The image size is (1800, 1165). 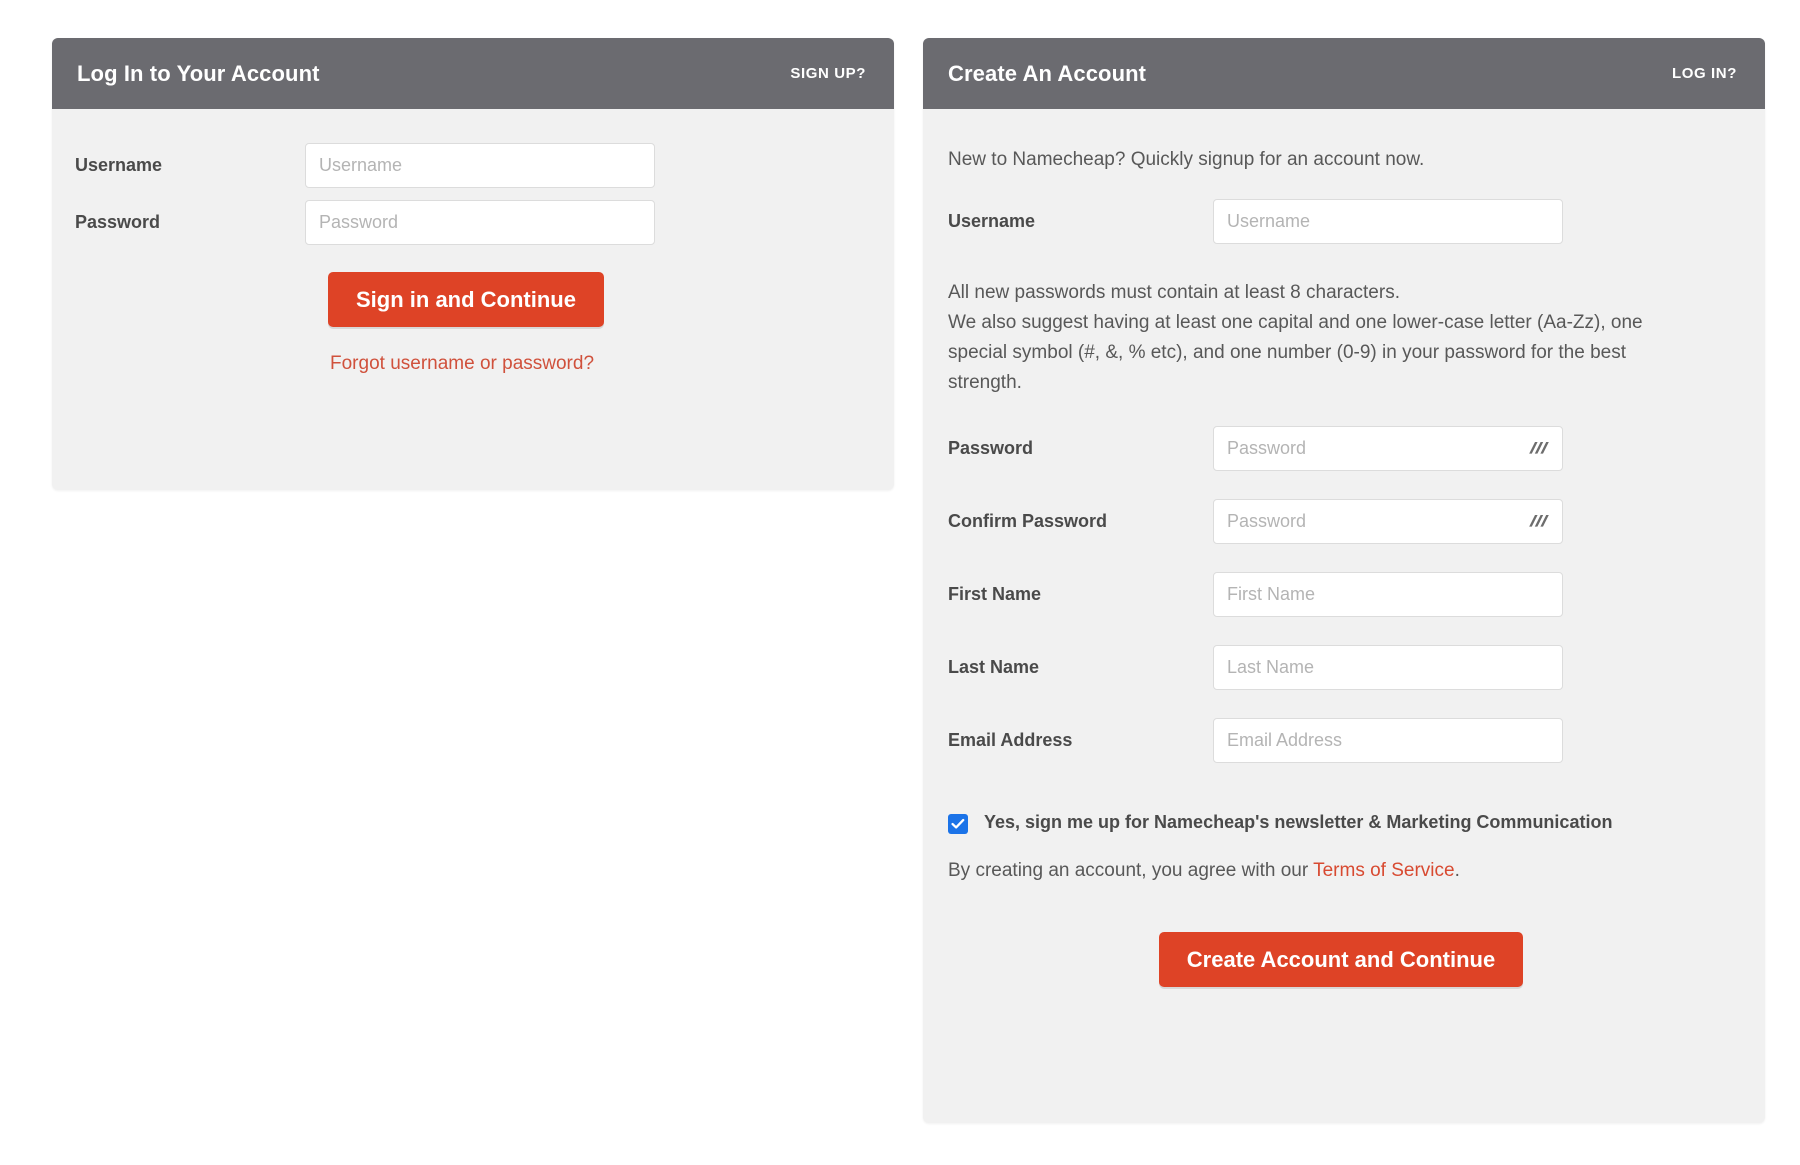 What do you see at coordinates (1704, 73) in the screenshot?
I see `log-in-link: LOG IN?` at bounding box center [1704, 73].